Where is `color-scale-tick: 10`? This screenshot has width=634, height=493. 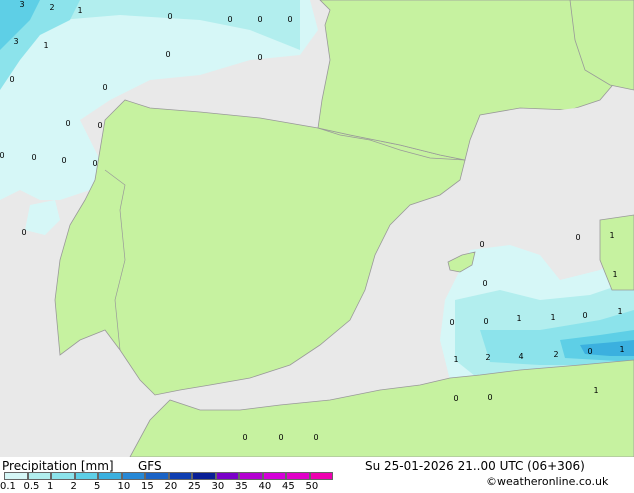
color-scale-tick: 10 is located at coordinates (124, 486).